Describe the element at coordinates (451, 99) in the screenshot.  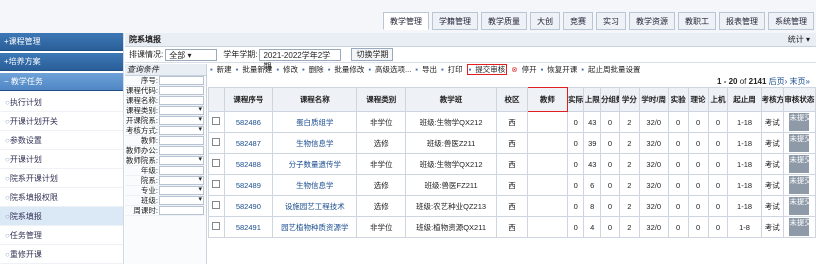
I see `column-header: 教学班` at that location.